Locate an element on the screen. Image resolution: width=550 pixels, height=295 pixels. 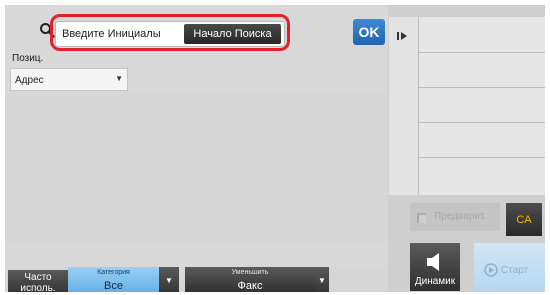
start-button: Старт is located at coordinates (509, 267).